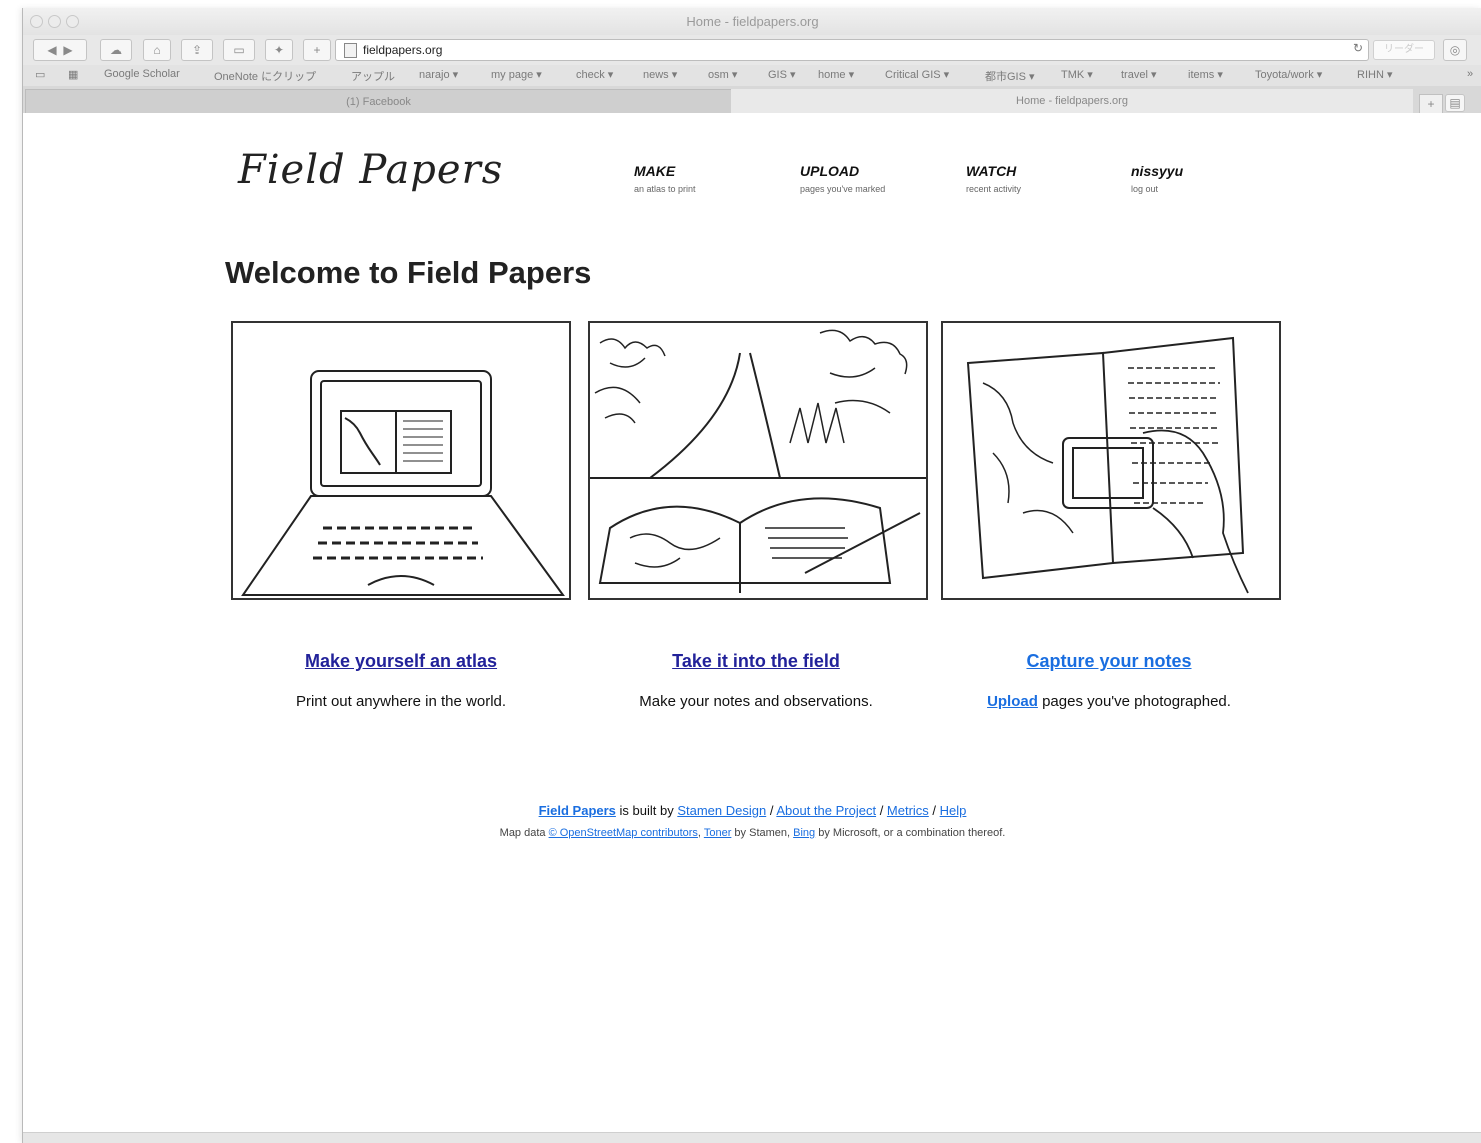 The image size is (1481, 1143). I want to click on laptop-illustration, so click(401, 460).